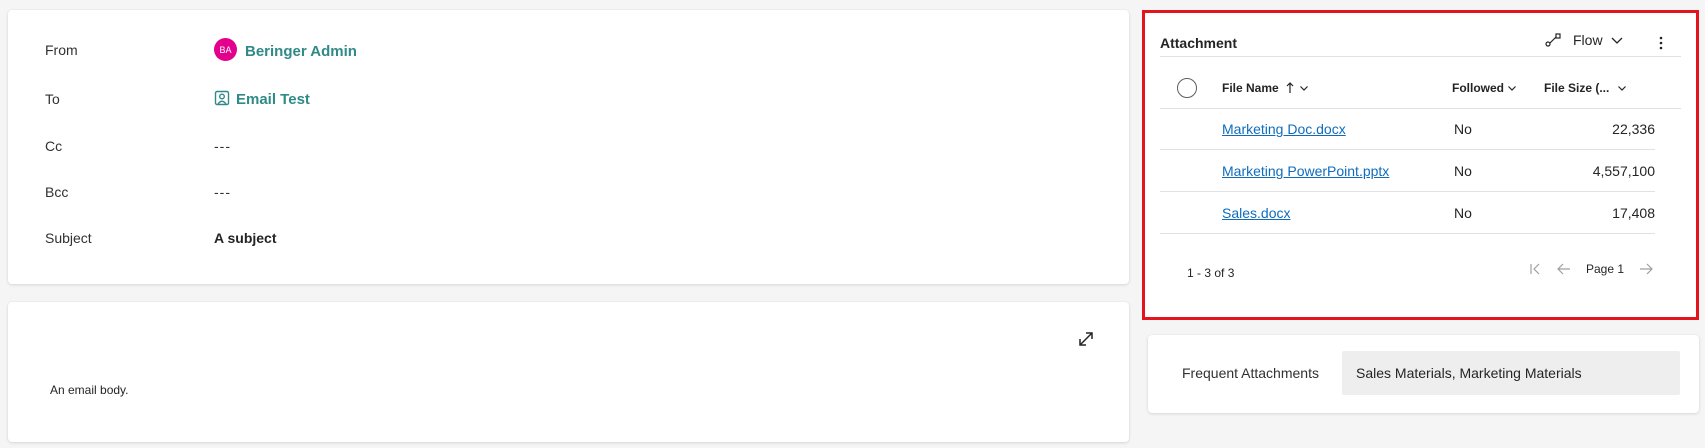 The height and width of the screenshot is (448, 1705). Describe the element at coordinates (1646, 269) in the screenshot. I see `next-page-icon` at that location.